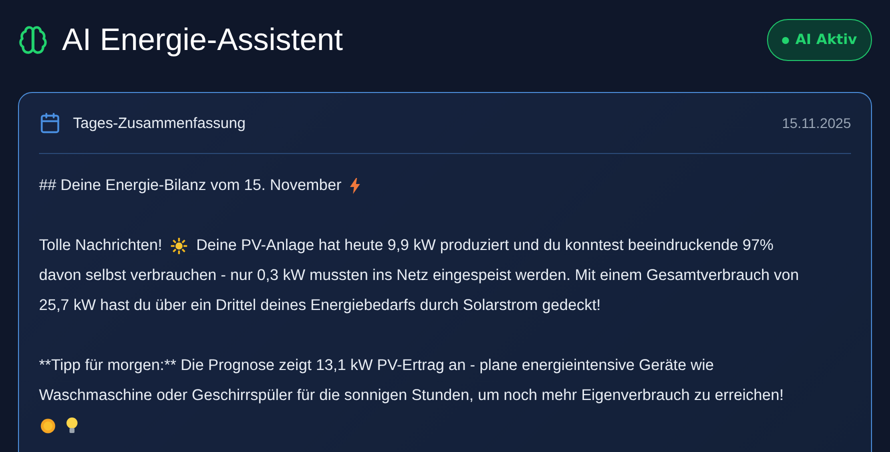 The width and height of the screenshot is (890, 452). What do you see at coordinates (33, 40) in the screenshot?
I see `brain-icon` at bounding box center [33, 40].